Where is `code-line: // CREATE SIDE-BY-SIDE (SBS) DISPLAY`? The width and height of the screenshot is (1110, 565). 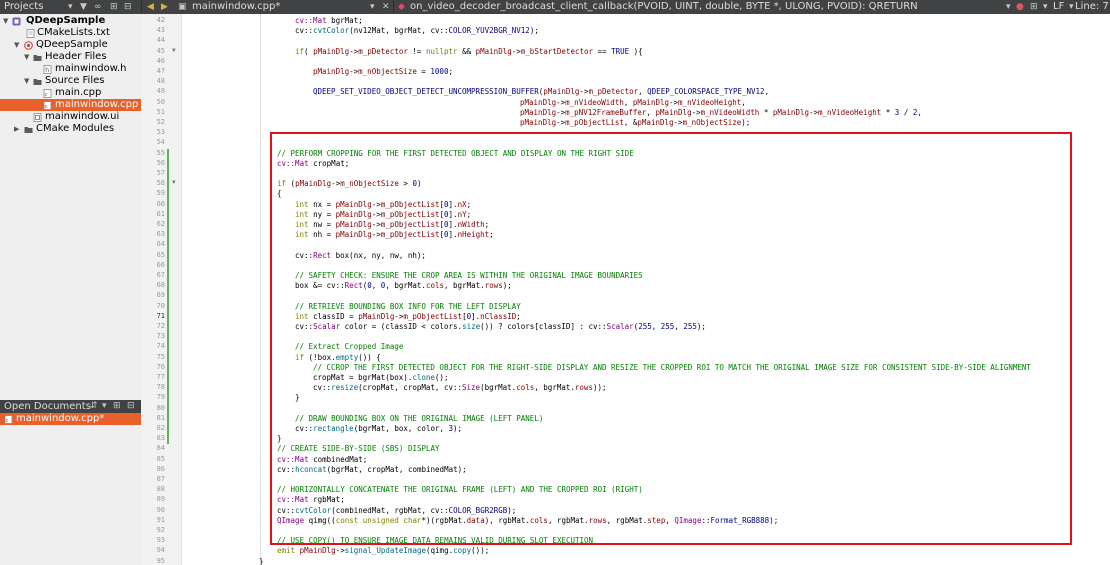 code-line: // CREATE SIDE-BY-SIDE (SBS) DISPLAY is located at coordinates (358, 449).